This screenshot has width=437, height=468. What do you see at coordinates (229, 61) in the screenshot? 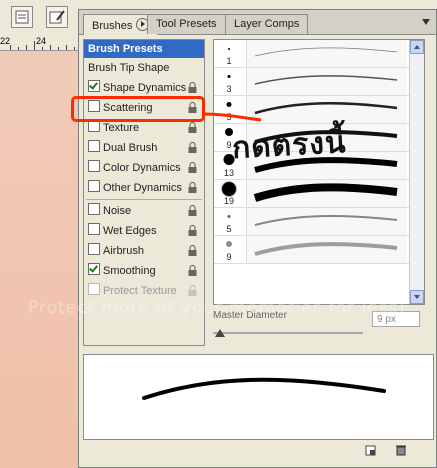
I see `brush-size-label: 1` at bounding box center [229, 61].